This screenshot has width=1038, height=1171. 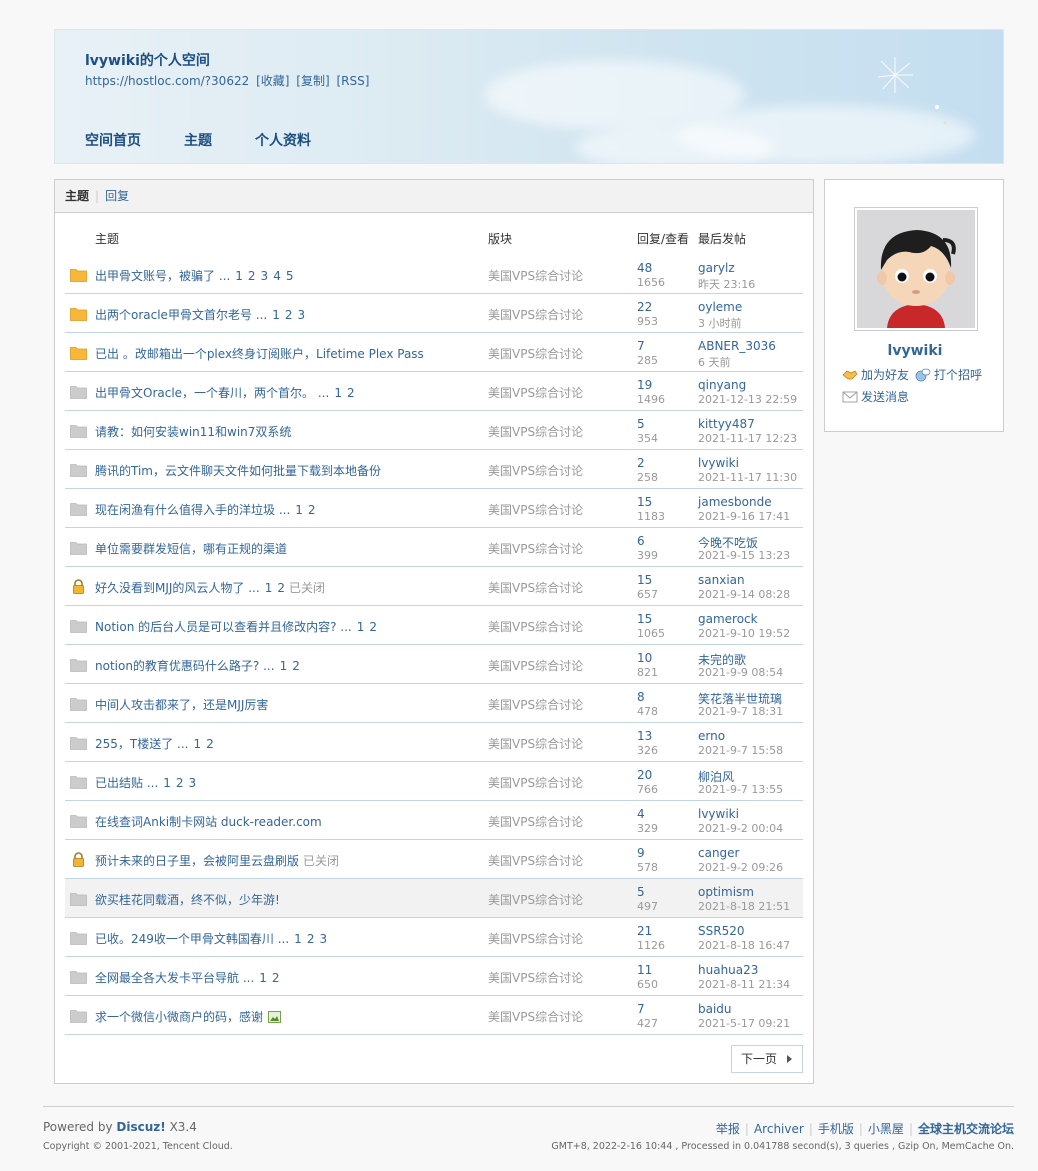 What do you see at coordinates (966, 1129) in the screenshot?
I see `footer-link-forum: 全球主机交流论坛` at bounding box center [966, 1129].